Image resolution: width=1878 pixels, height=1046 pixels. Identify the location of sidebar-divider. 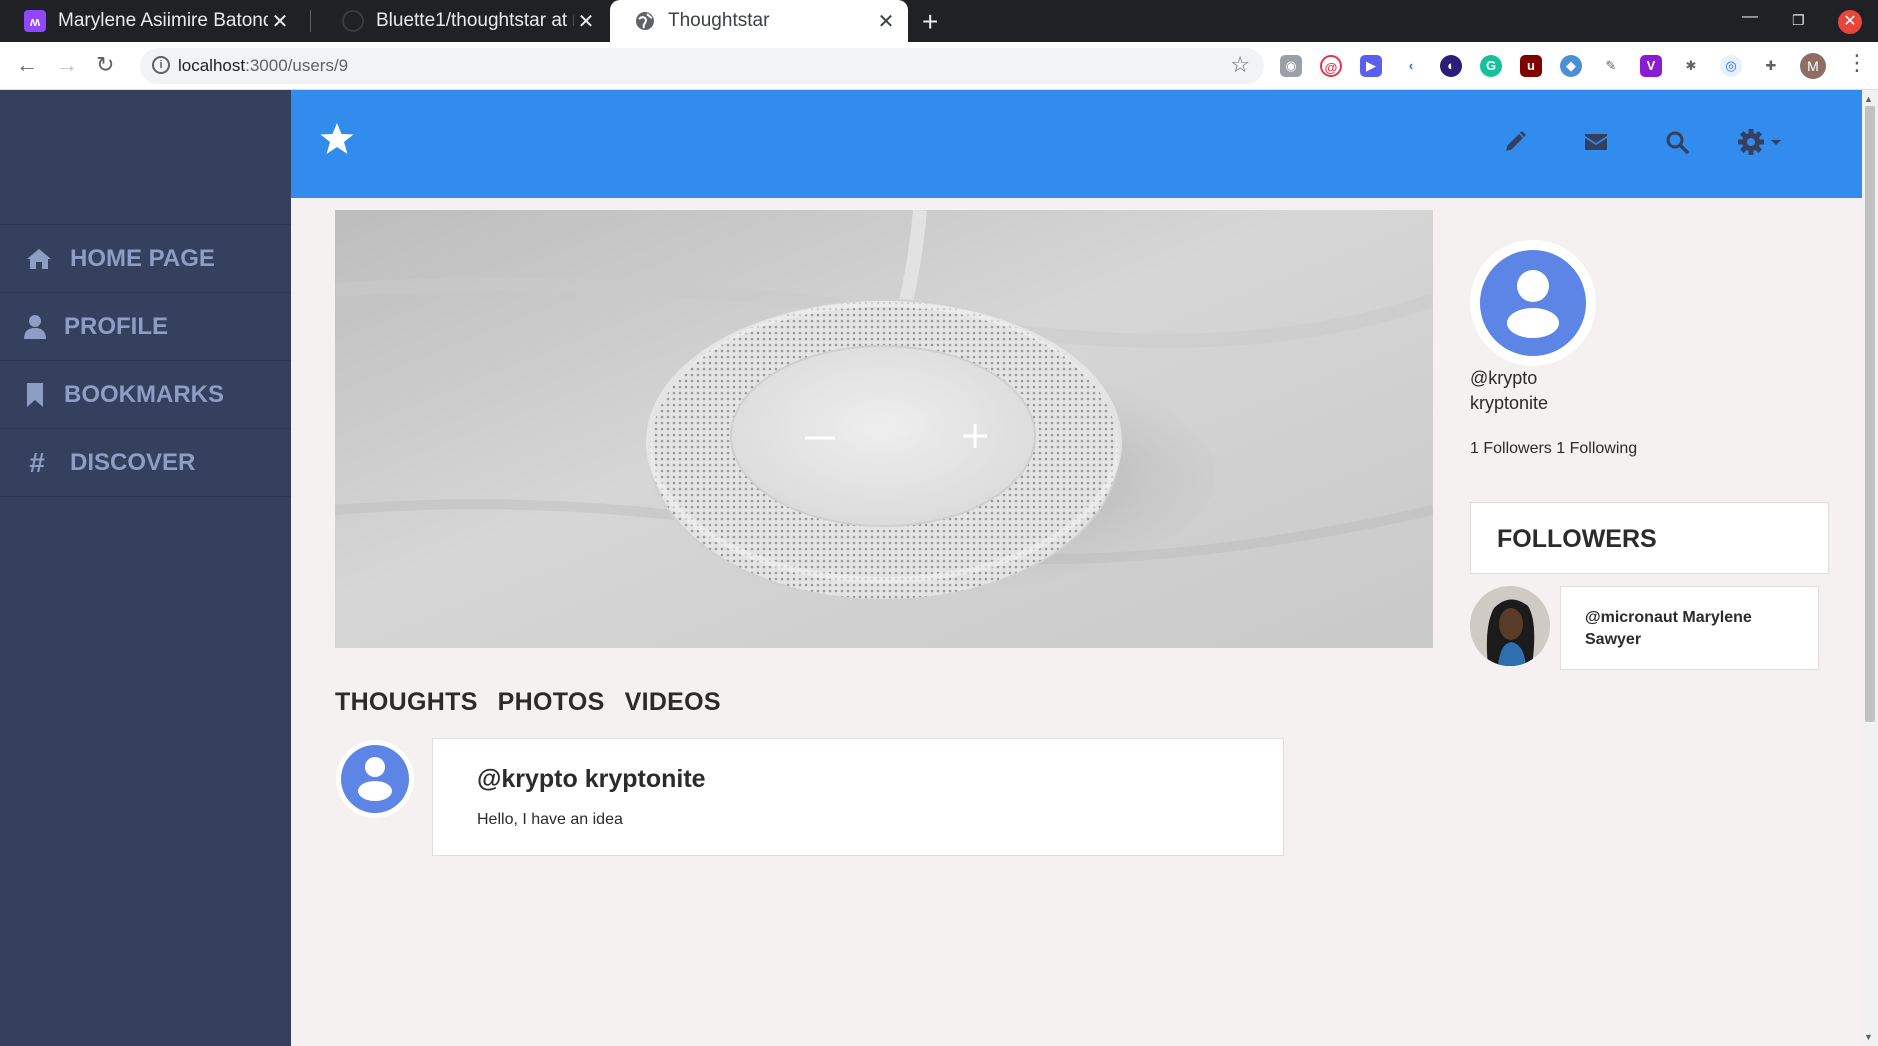
(145, 496).